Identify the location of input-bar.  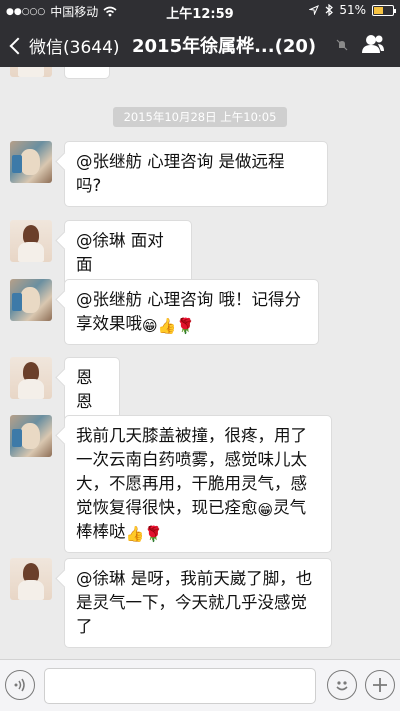
(200, 685).